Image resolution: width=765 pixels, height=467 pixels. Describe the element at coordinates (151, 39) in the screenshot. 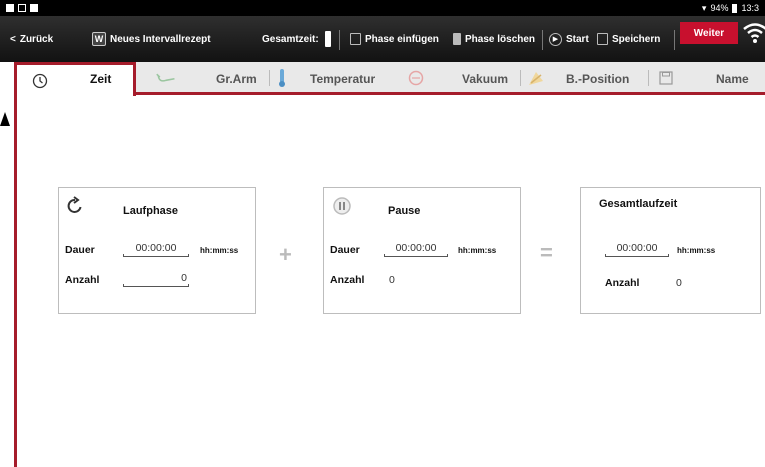

I see `recipe-title: W Neues Intervallrezept` at that location.